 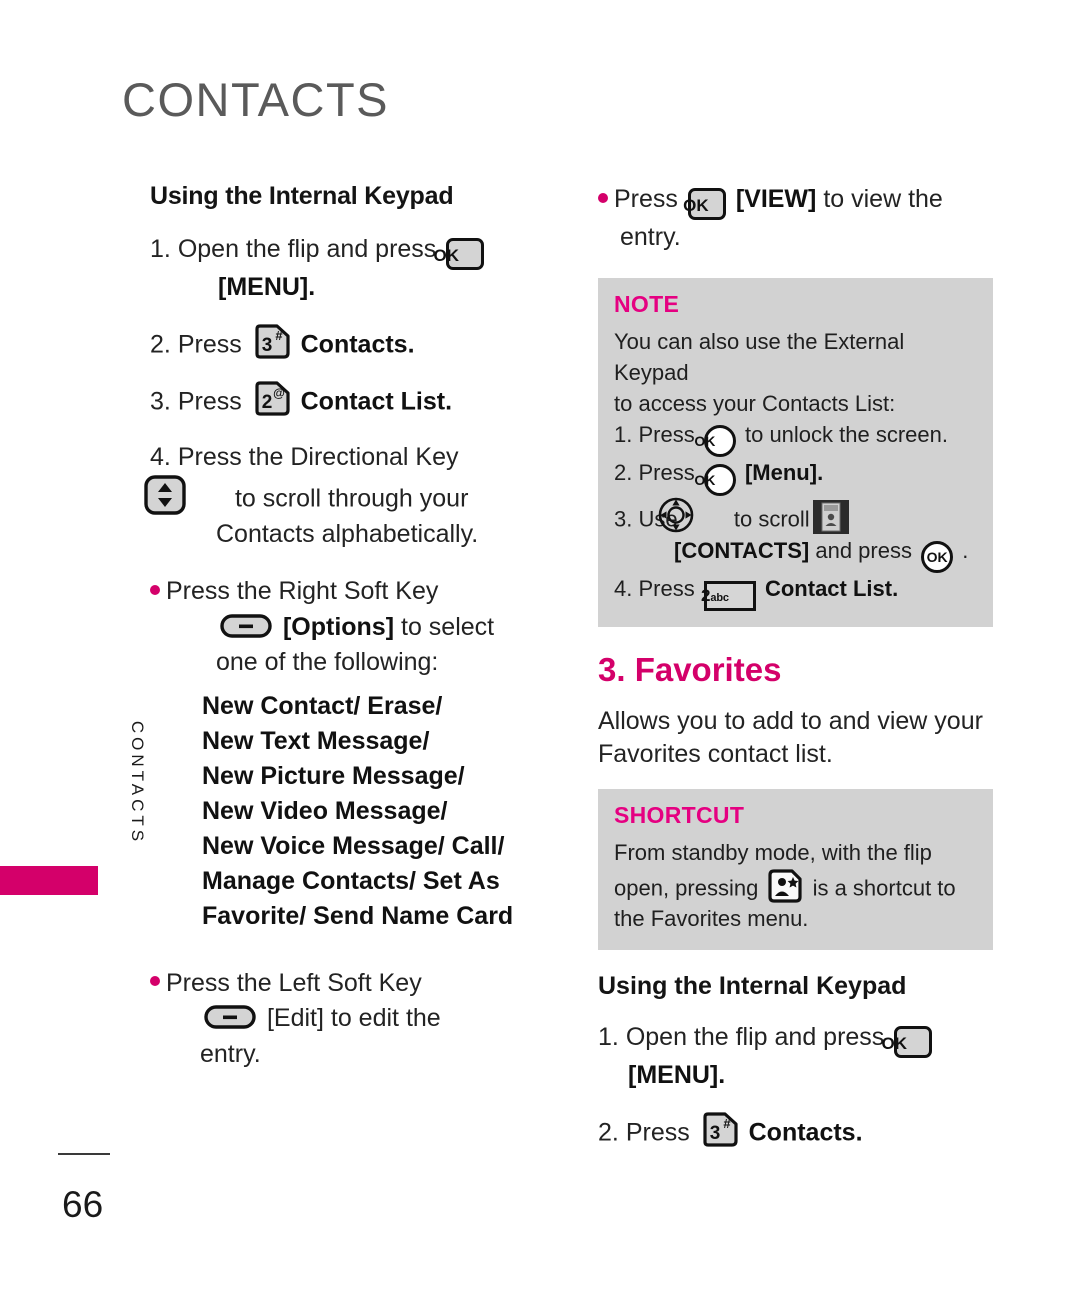 I want to click on left-step-1: 1. Open the flip and press OK [MENU]., so click(x=350, y=269).